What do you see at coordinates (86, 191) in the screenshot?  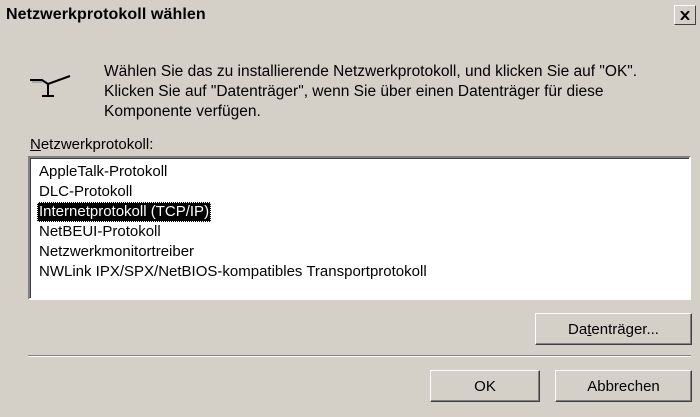 I see `list-item-label: DLC-Protokoll` at bounding box center [86, 191].